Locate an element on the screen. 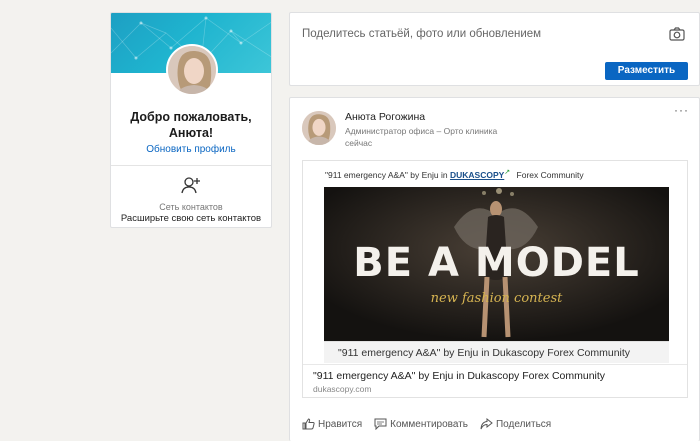  share-label: Поделиться is located at coordinates (523, 424).